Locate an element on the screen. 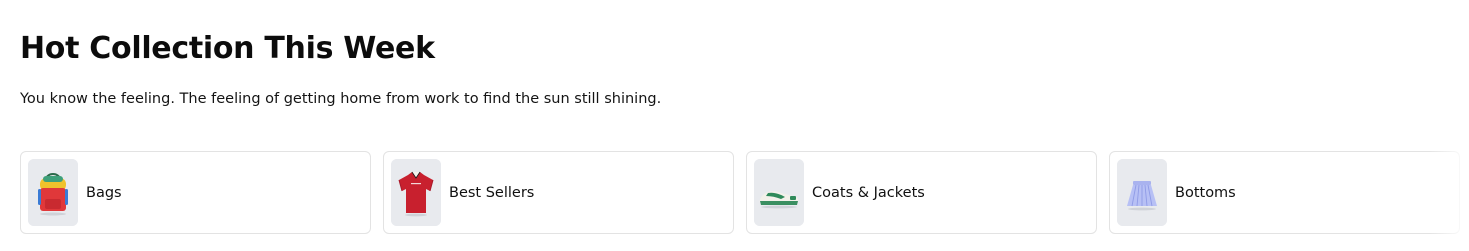 The width and height of the screenshot is (1469, 251). category-card-best-sellers: Best Sellers is located at coordinates (558, 192).